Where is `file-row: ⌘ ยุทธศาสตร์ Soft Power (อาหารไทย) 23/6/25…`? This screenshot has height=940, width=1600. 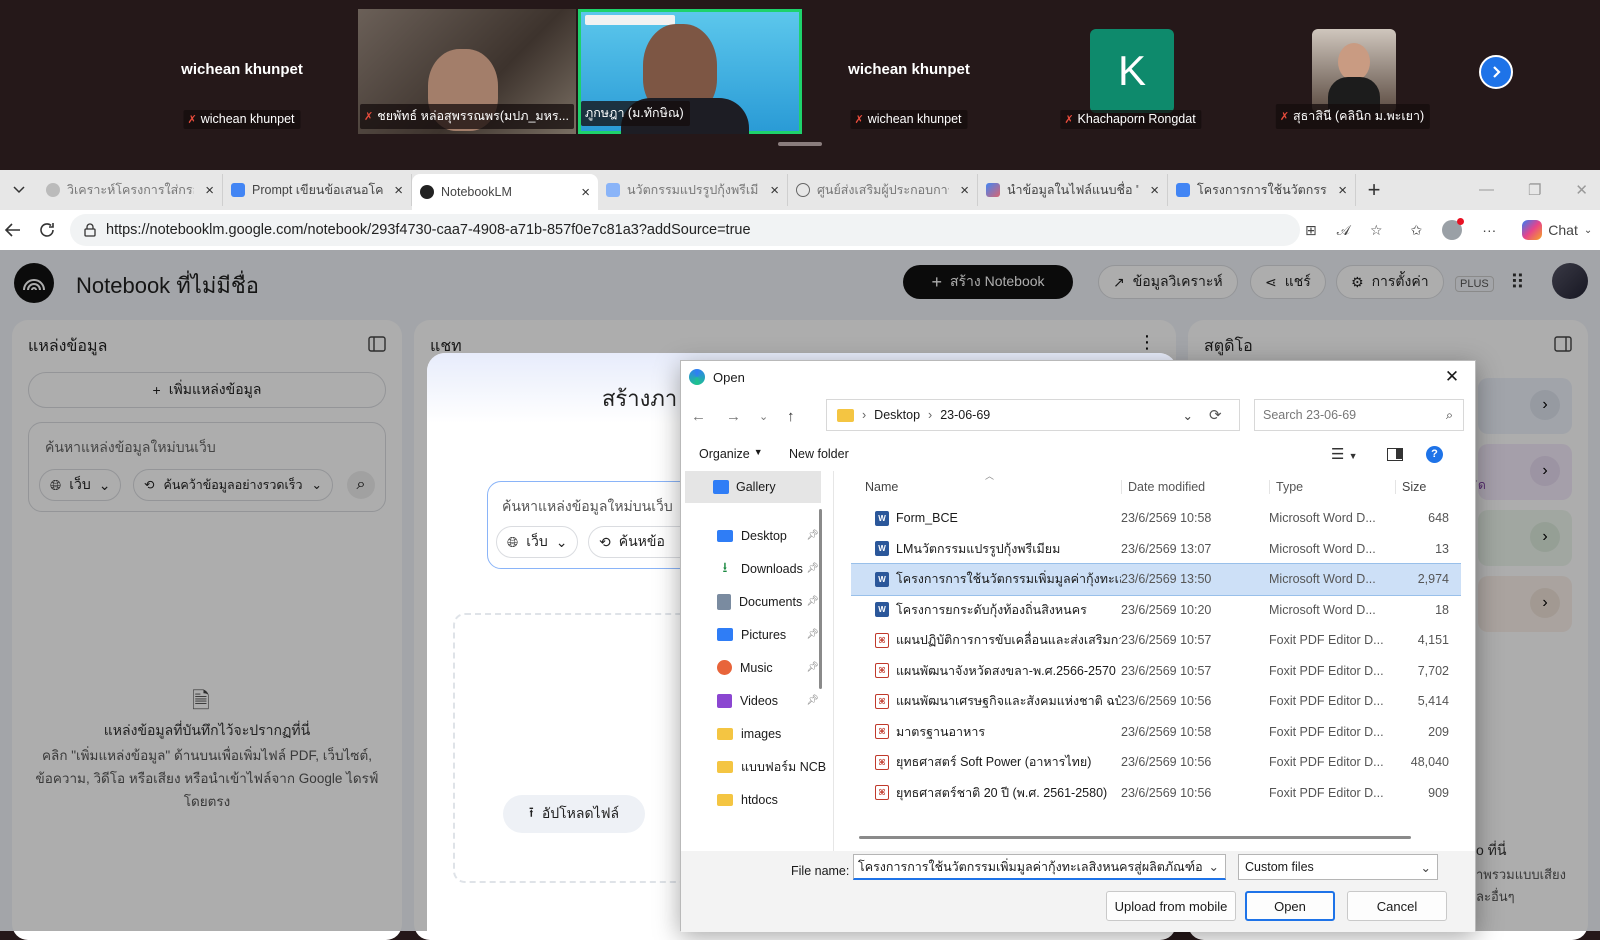
file-row: ⌘ ยุทธศาสตร์ Soft Power (อาหารไทย) 23/6/25… is located at coordinates (1156, 762).